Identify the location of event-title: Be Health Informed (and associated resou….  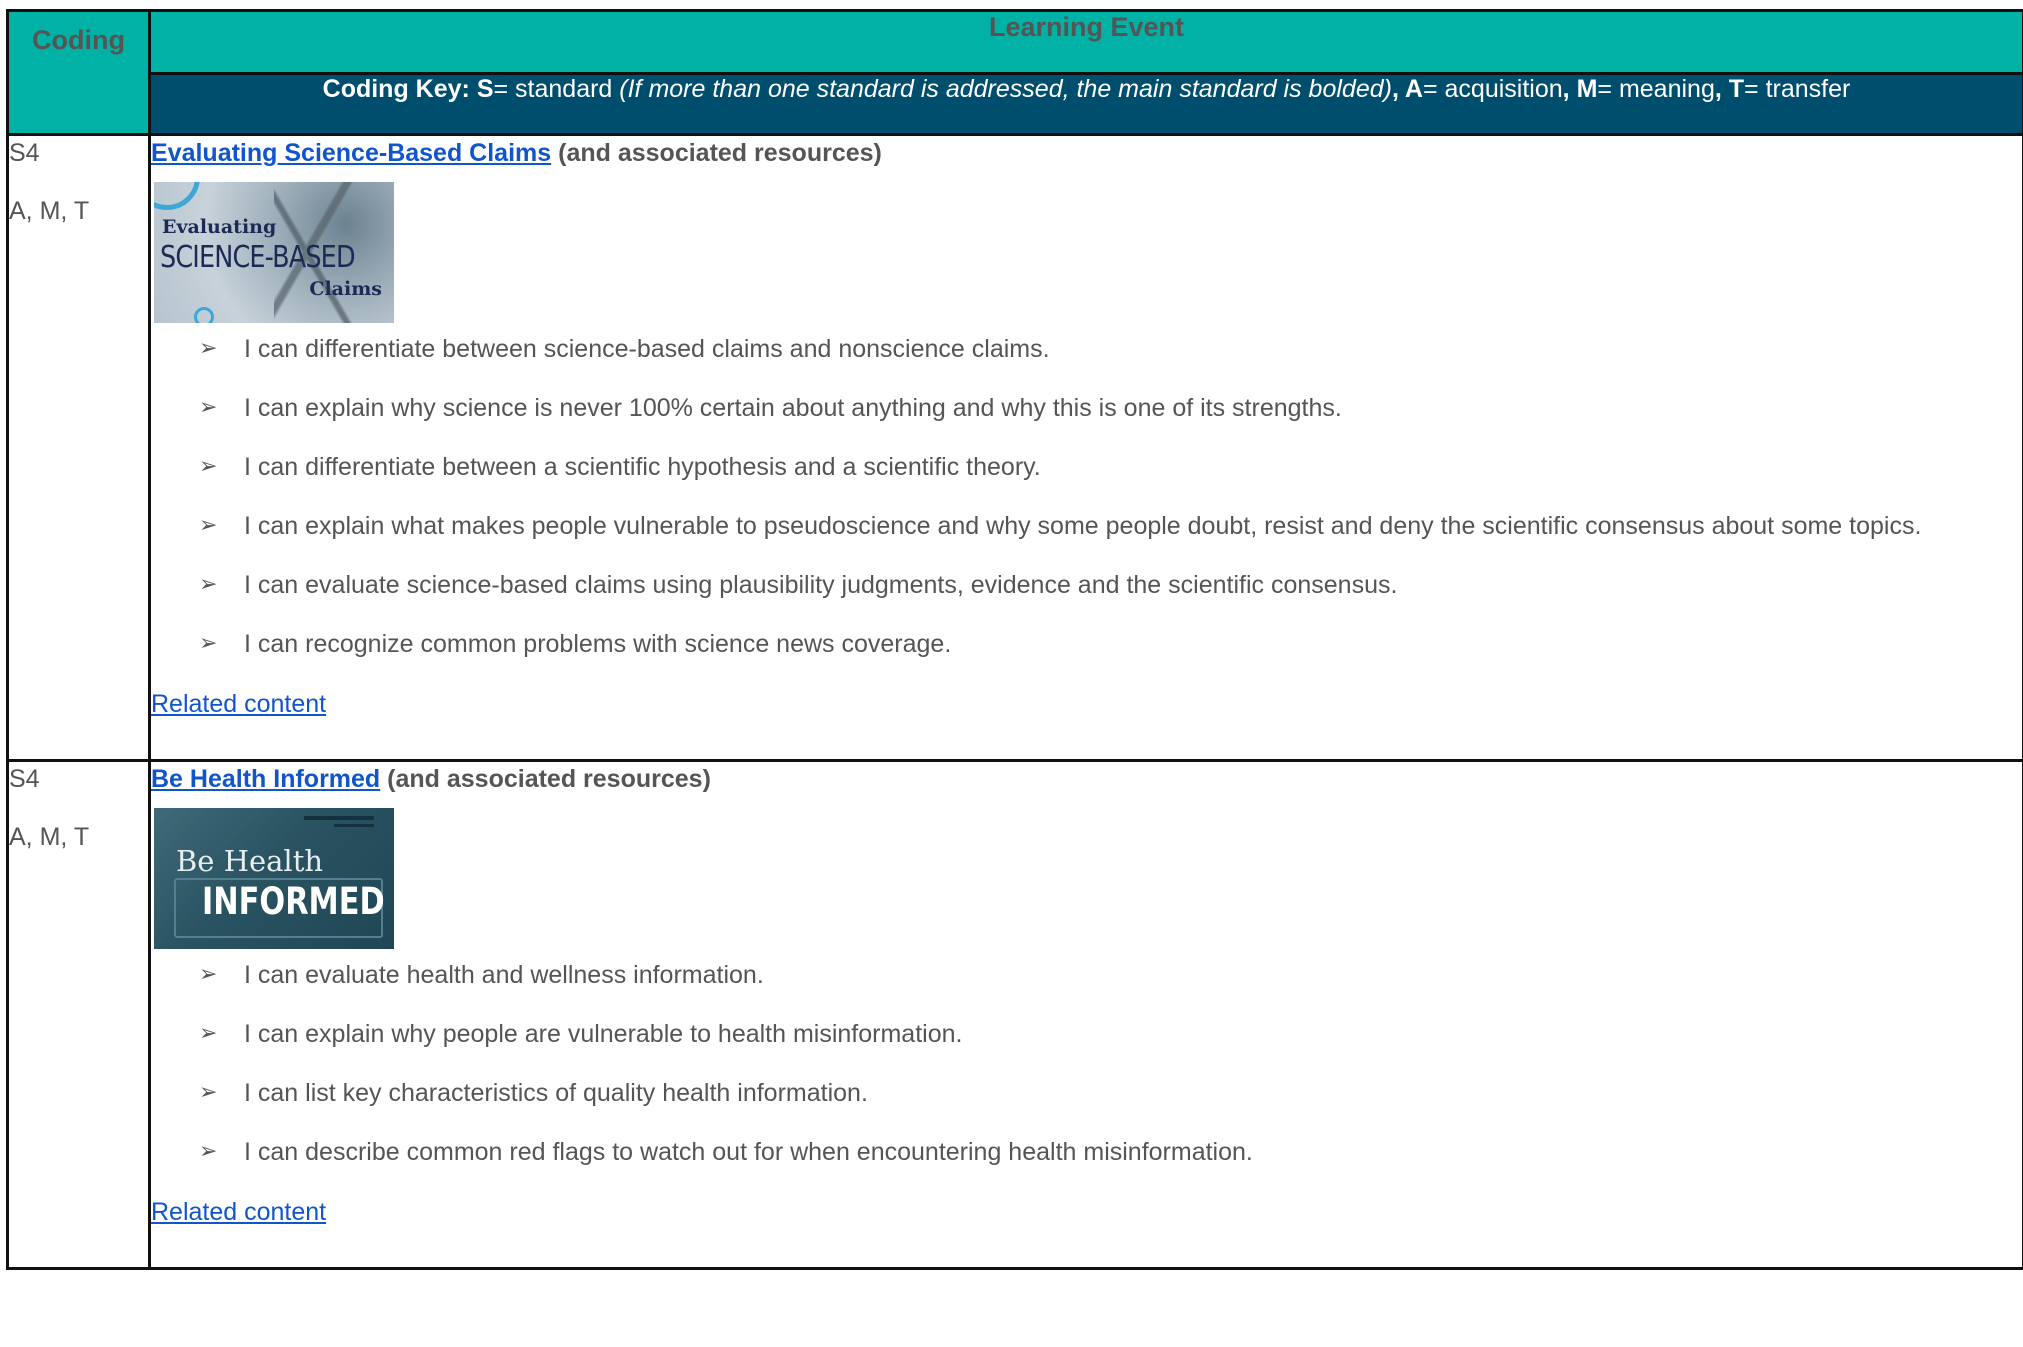
(1086, 779).